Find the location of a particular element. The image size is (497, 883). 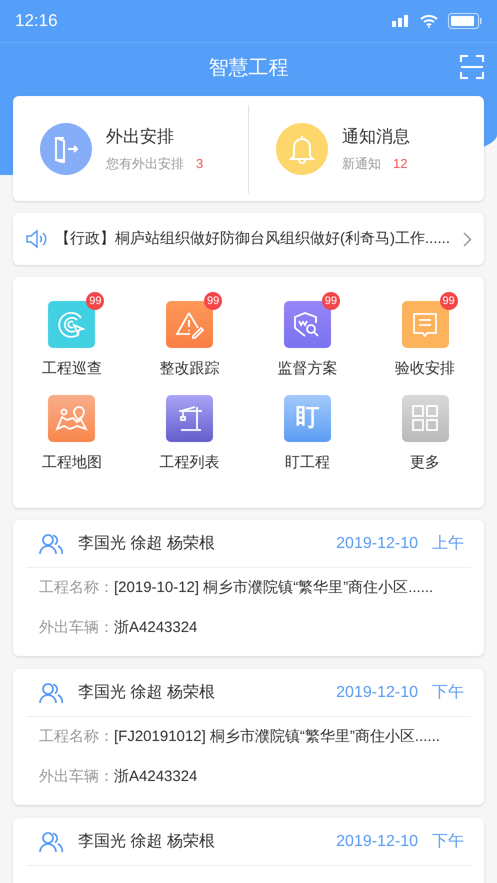

shortcut-item: 盯 盯工程 is located at coordinates (307, 430).